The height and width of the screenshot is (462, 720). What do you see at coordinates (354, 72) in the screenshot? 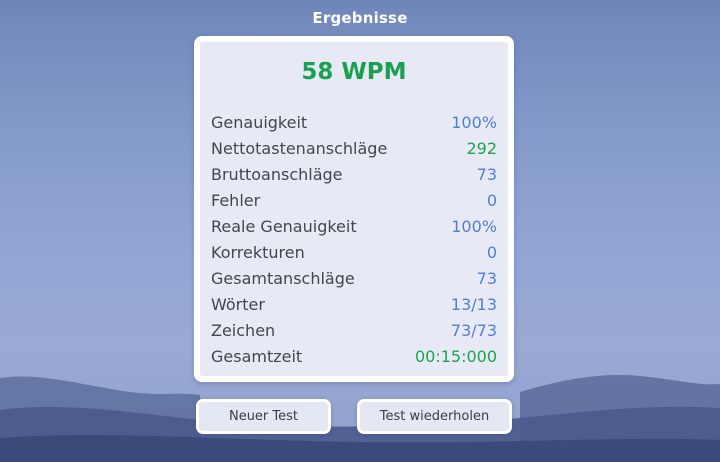
I see `wpm-value: 58 WPM` at bounding box center [354, 72].